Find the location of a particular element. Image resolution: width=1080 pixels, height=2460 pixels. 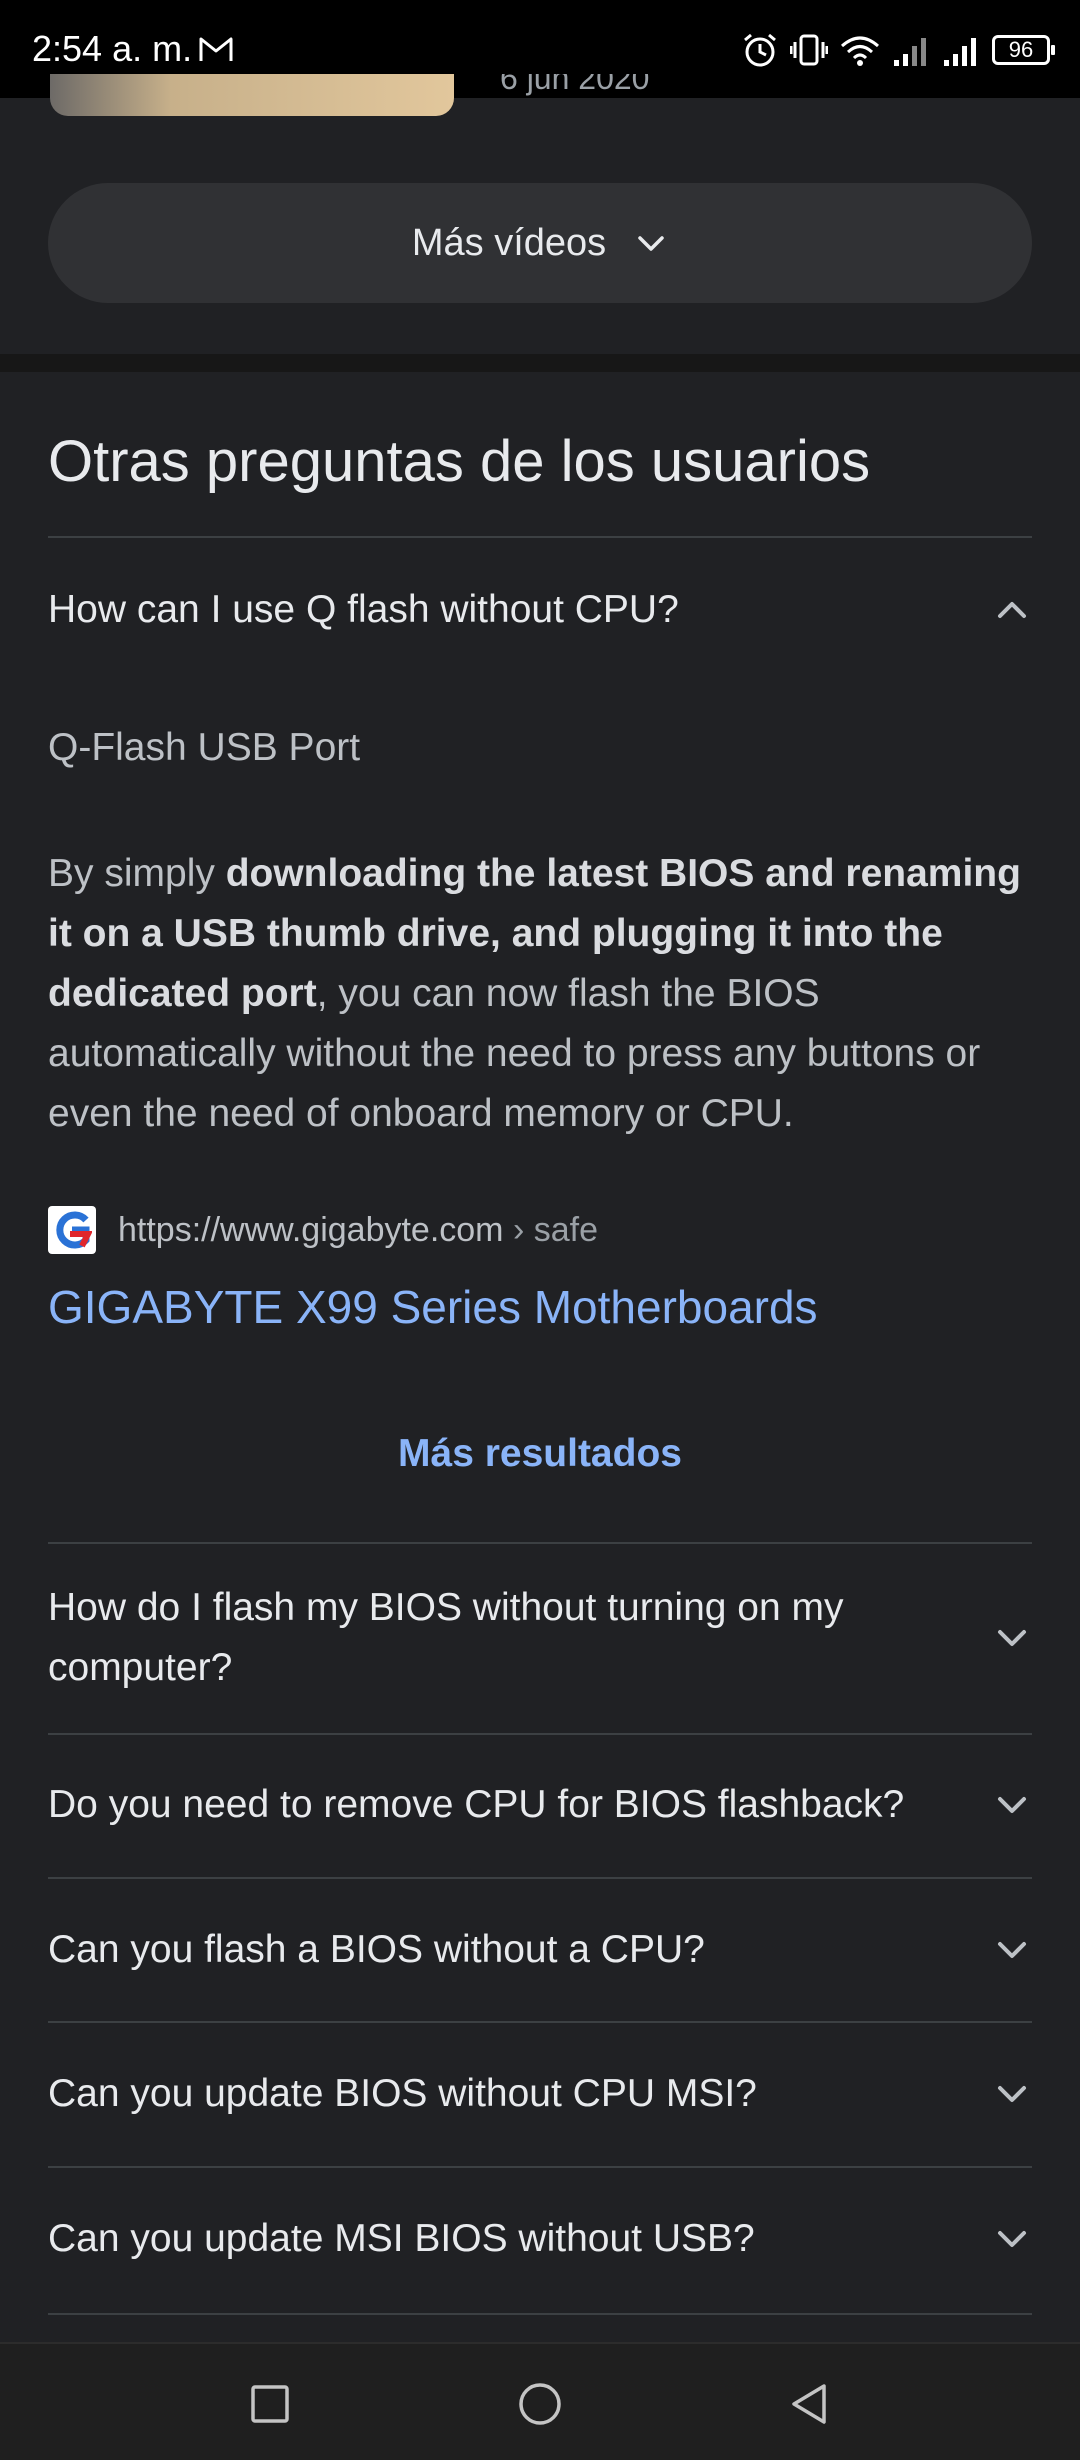

more-videos-button: Más vídeos is located at coordinates (540, 243).